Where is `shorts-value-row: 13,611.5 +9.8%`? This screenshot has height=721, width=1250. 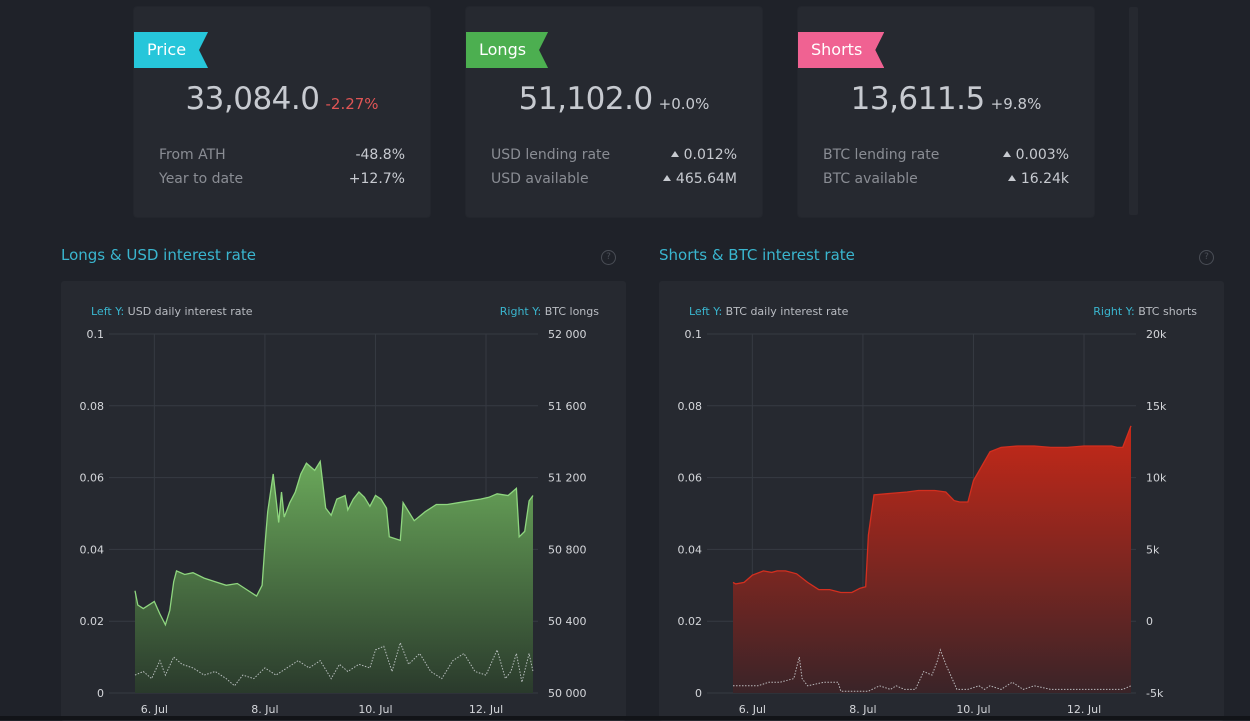 shorts-value-row: 13,611.5 +9.8% is located at coordinates (946, 99).